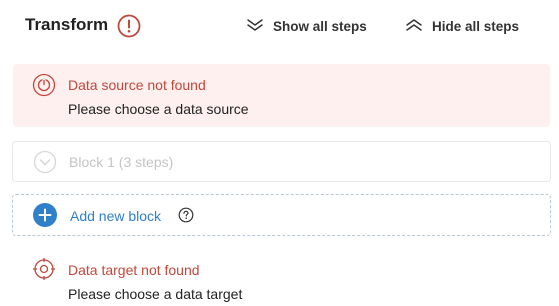  Describe the element at coordinates (418, 26) in the screenshot. I see `chevrons-up-icon` at that location.